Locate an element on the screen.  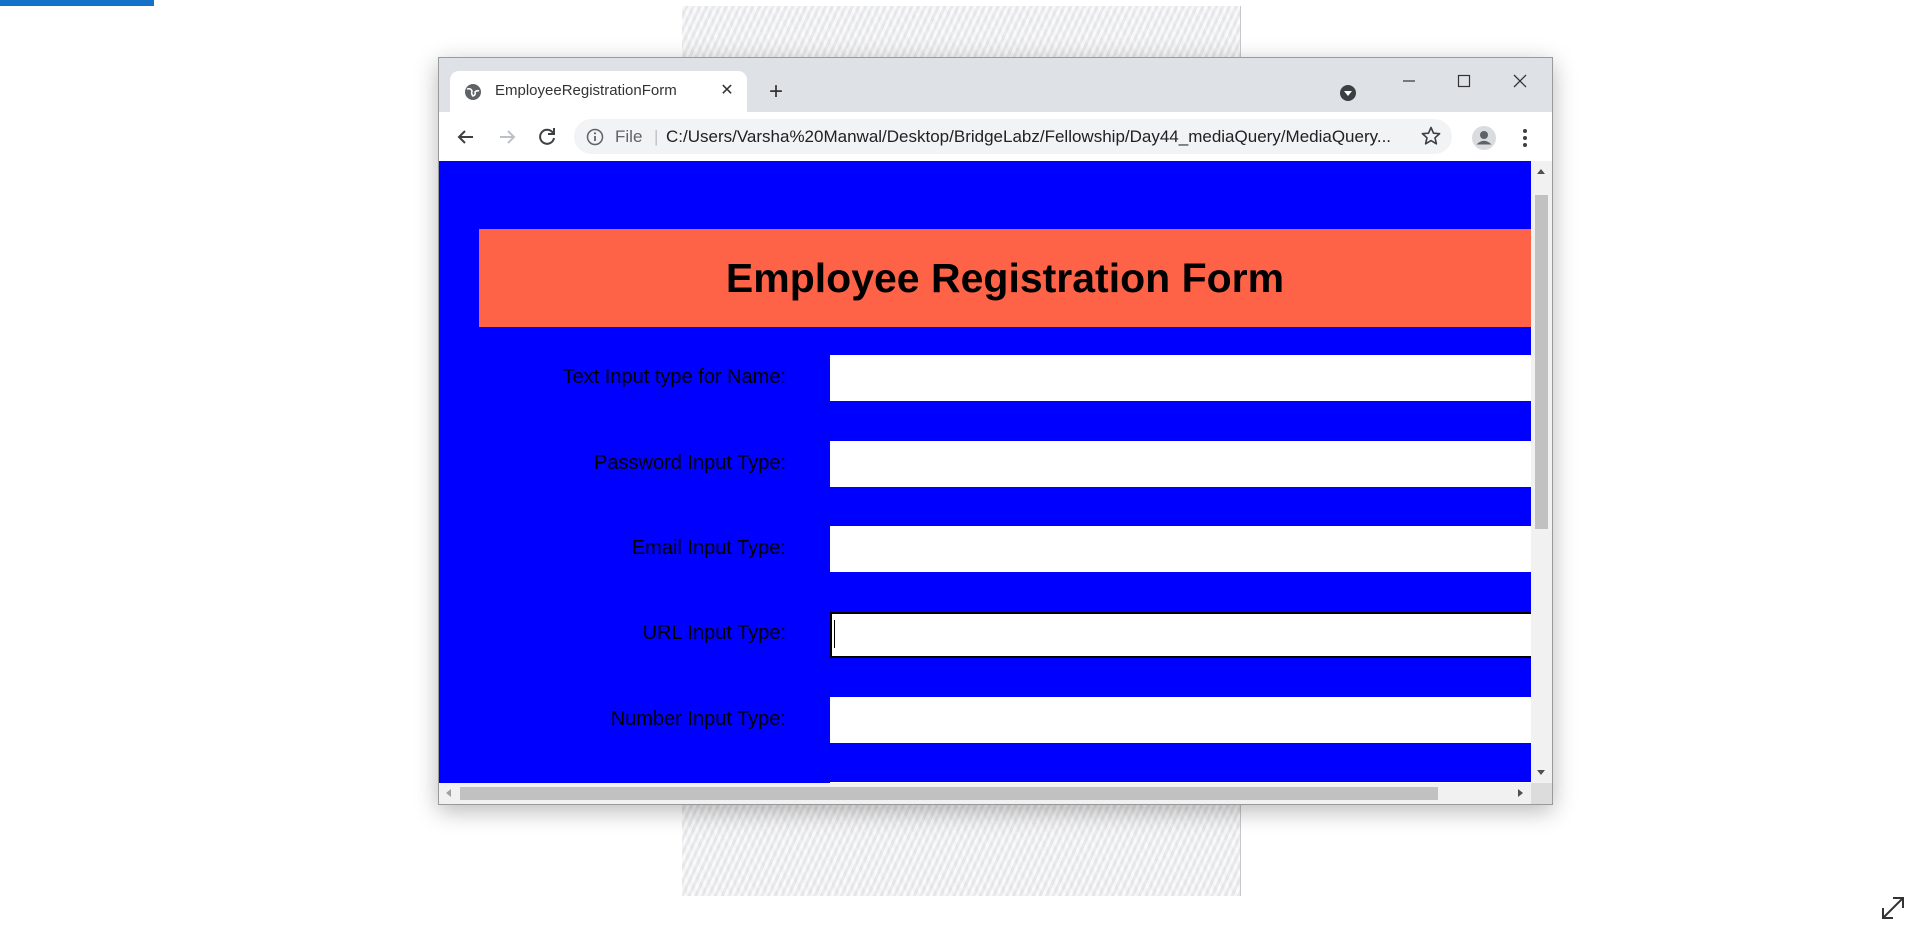
minimize-icon is located at coordinates (1409, 81).